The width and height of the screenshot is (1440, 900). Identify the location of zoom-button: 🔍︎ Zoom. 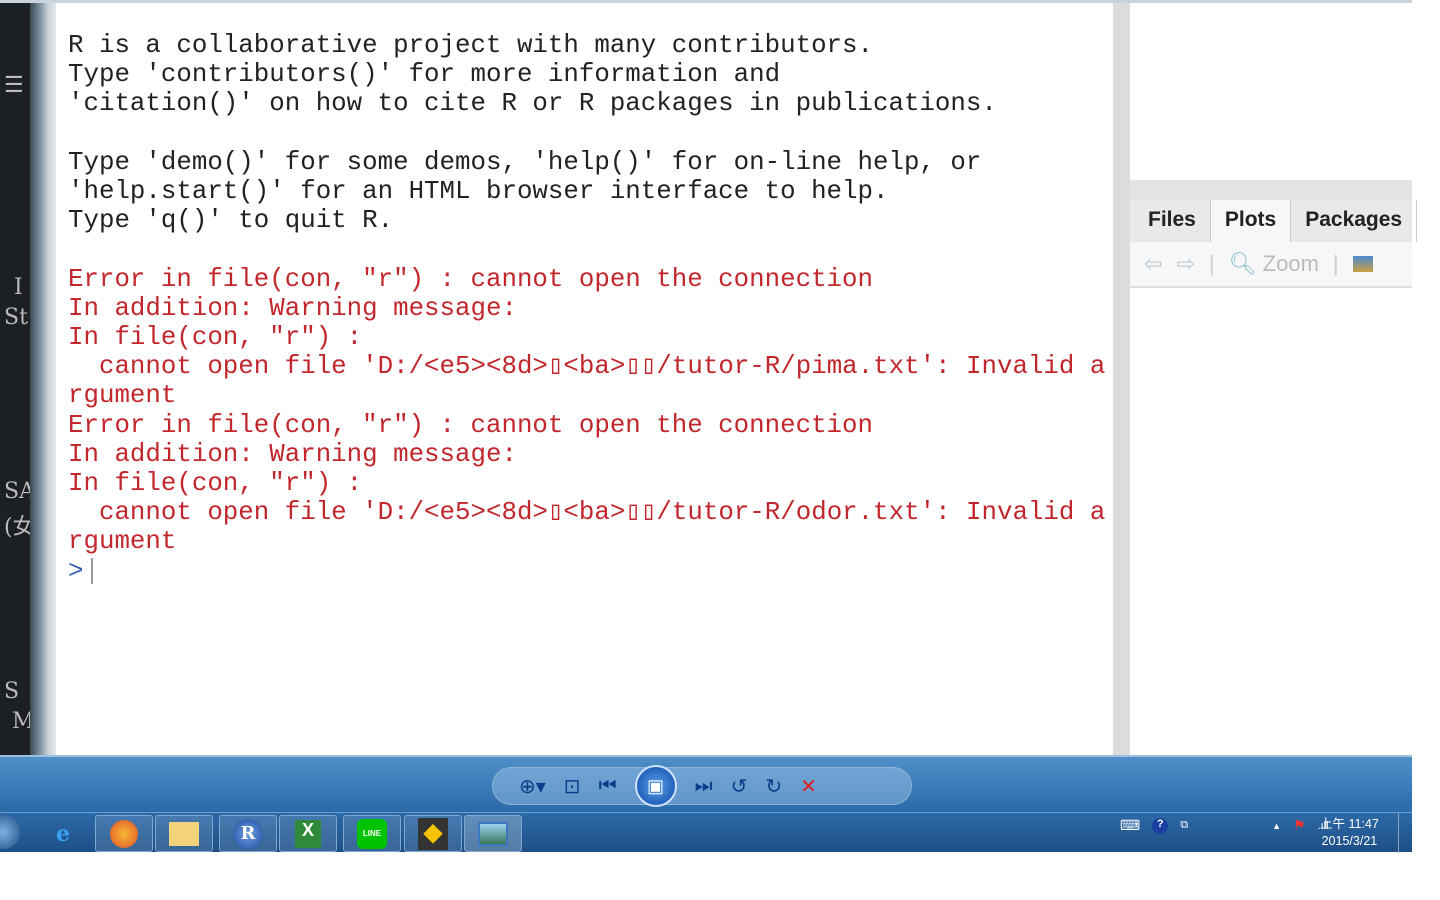
(1274, 264).